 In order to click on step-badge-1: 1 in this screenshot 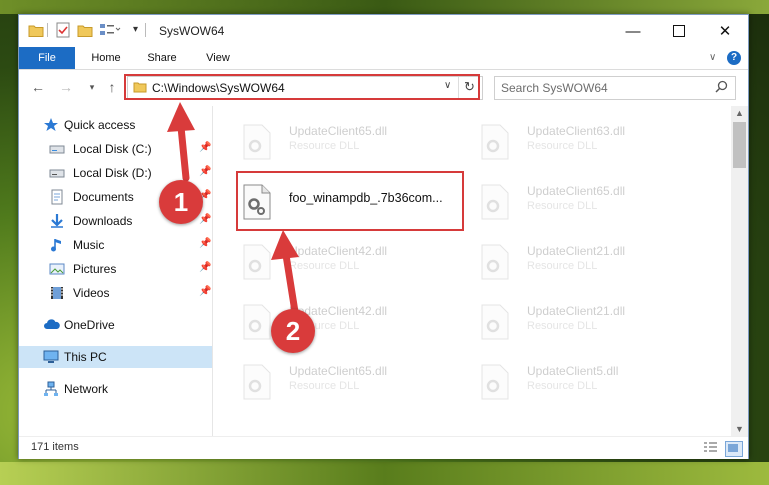, I will do `click(181, 202)`.